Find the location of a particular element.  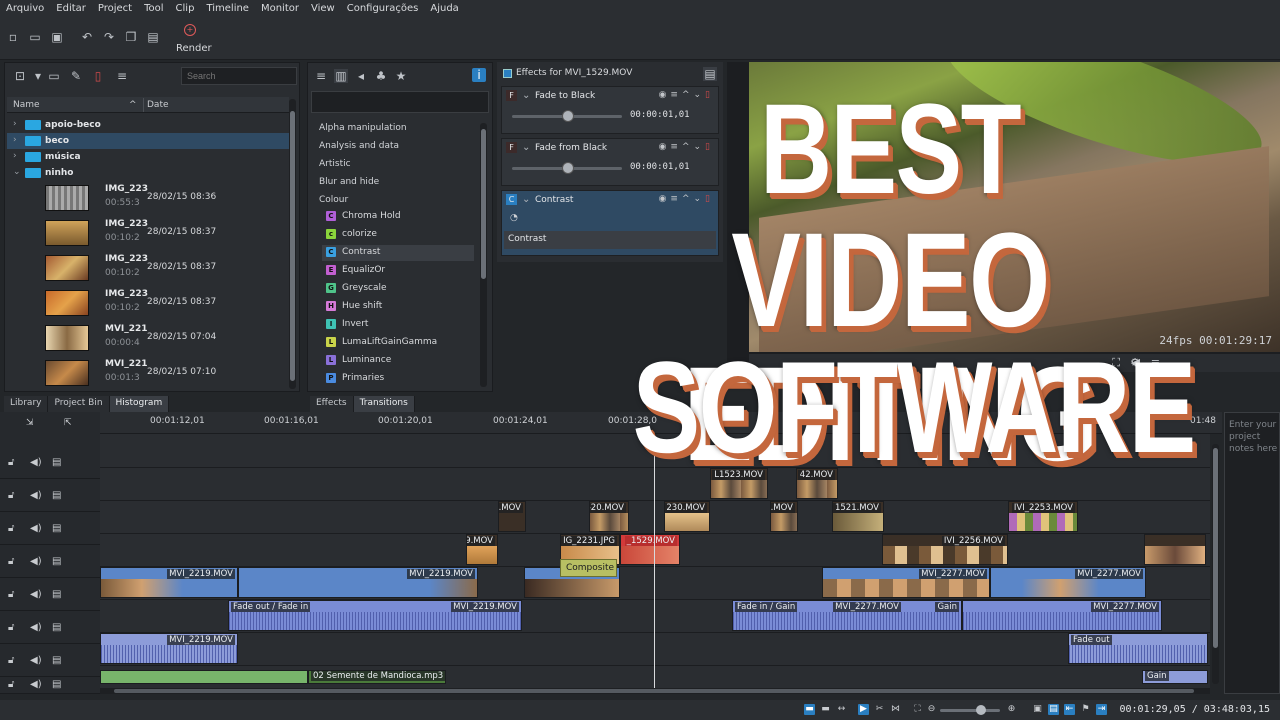

info-icon: i is located at coordinates (479, 75).